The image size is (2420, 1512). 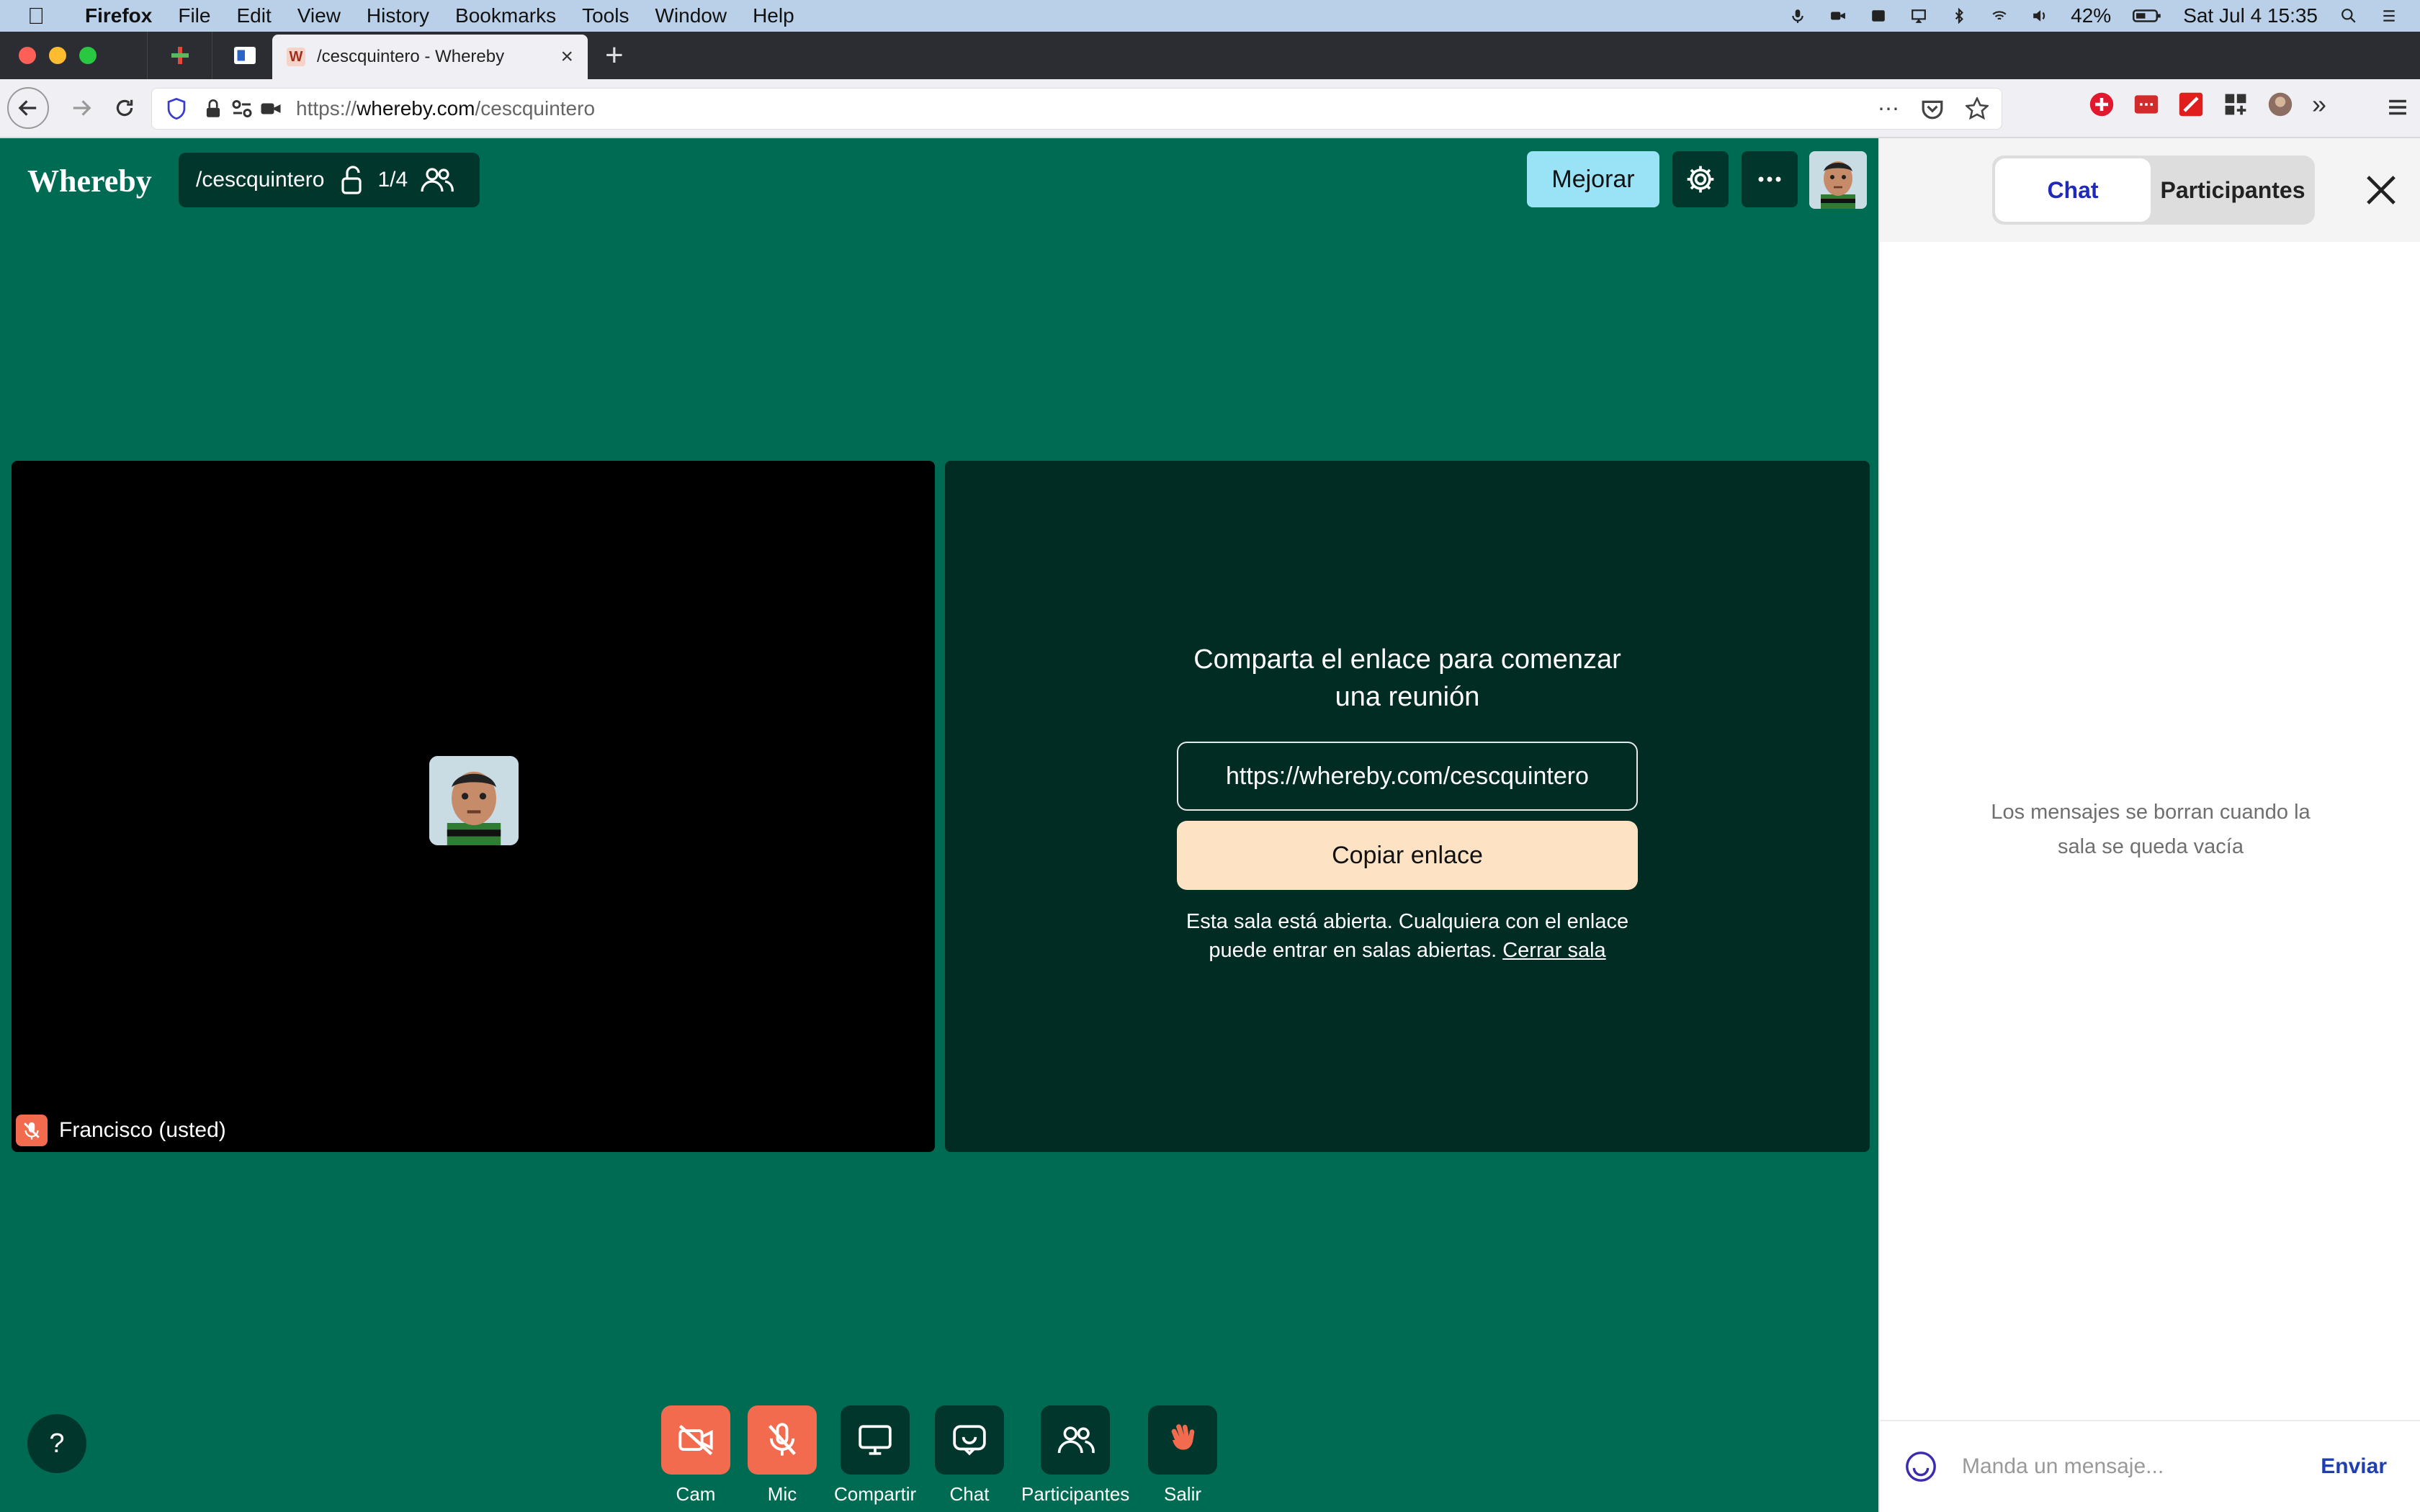 I want to click on wifi-icon, so click(x=1999, y=16).